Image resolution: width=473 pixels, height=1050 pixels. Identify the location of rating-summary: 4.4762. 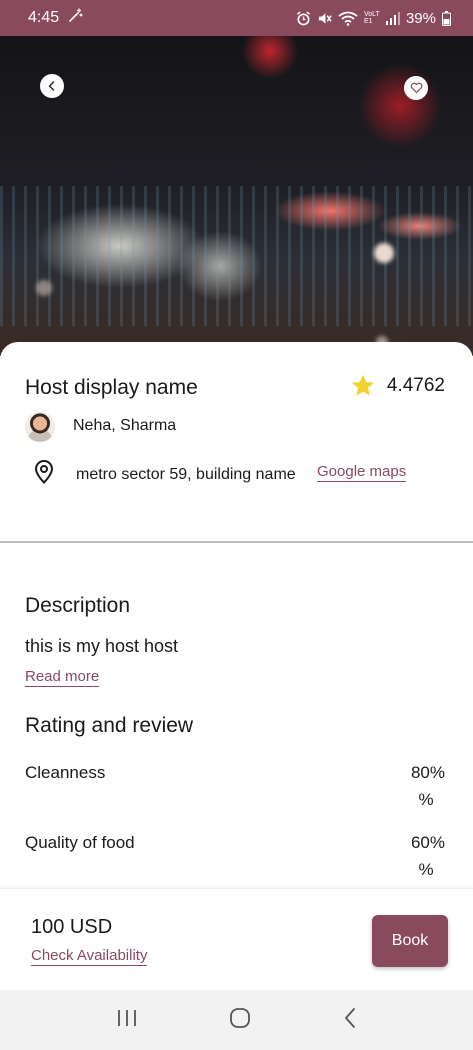
(398, 385).